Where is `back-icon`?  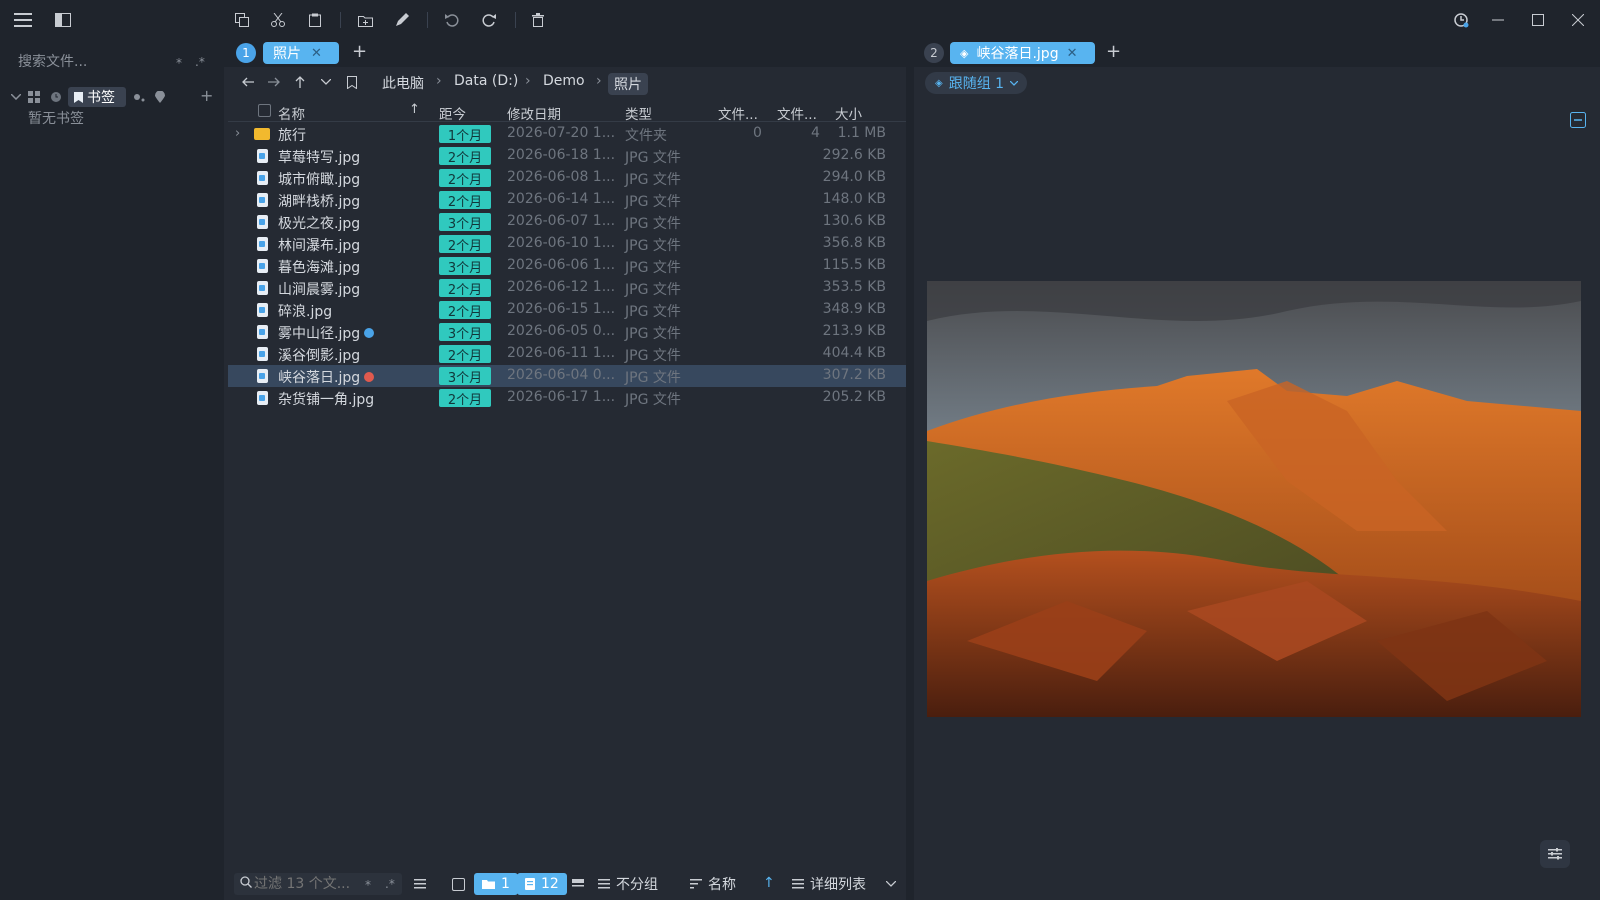
back-icon is located at coordinates (248, 82).